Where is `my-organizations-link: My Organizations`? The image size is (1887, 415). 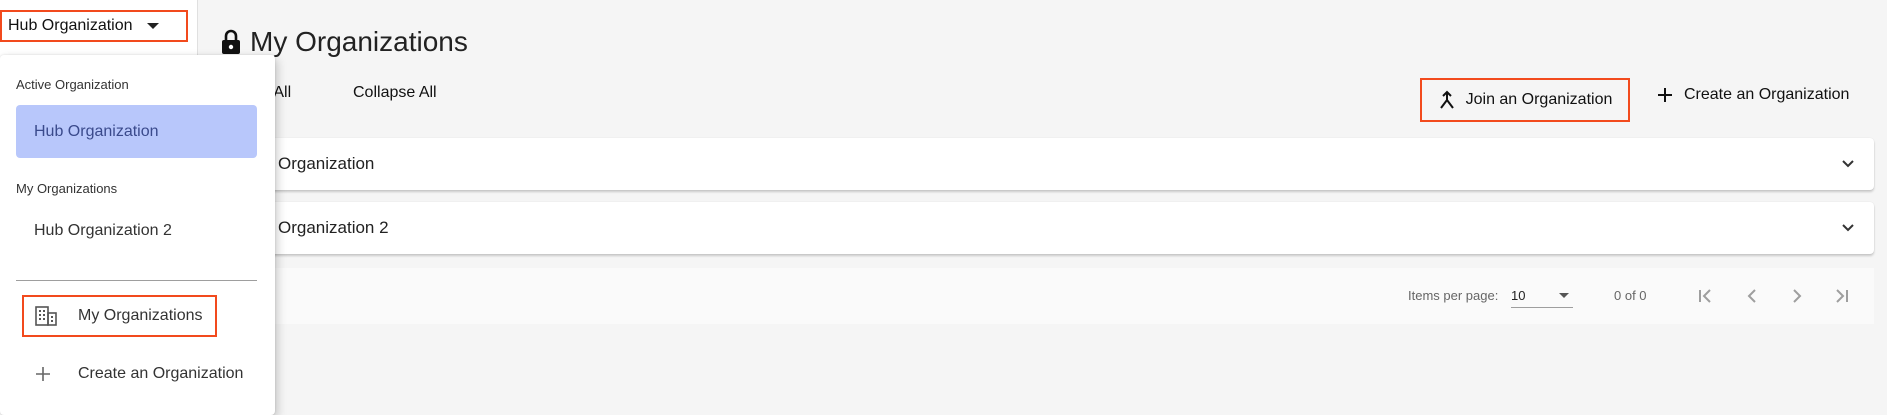
my-organizations-link: My Organizations is located at coordinates (119, 316).